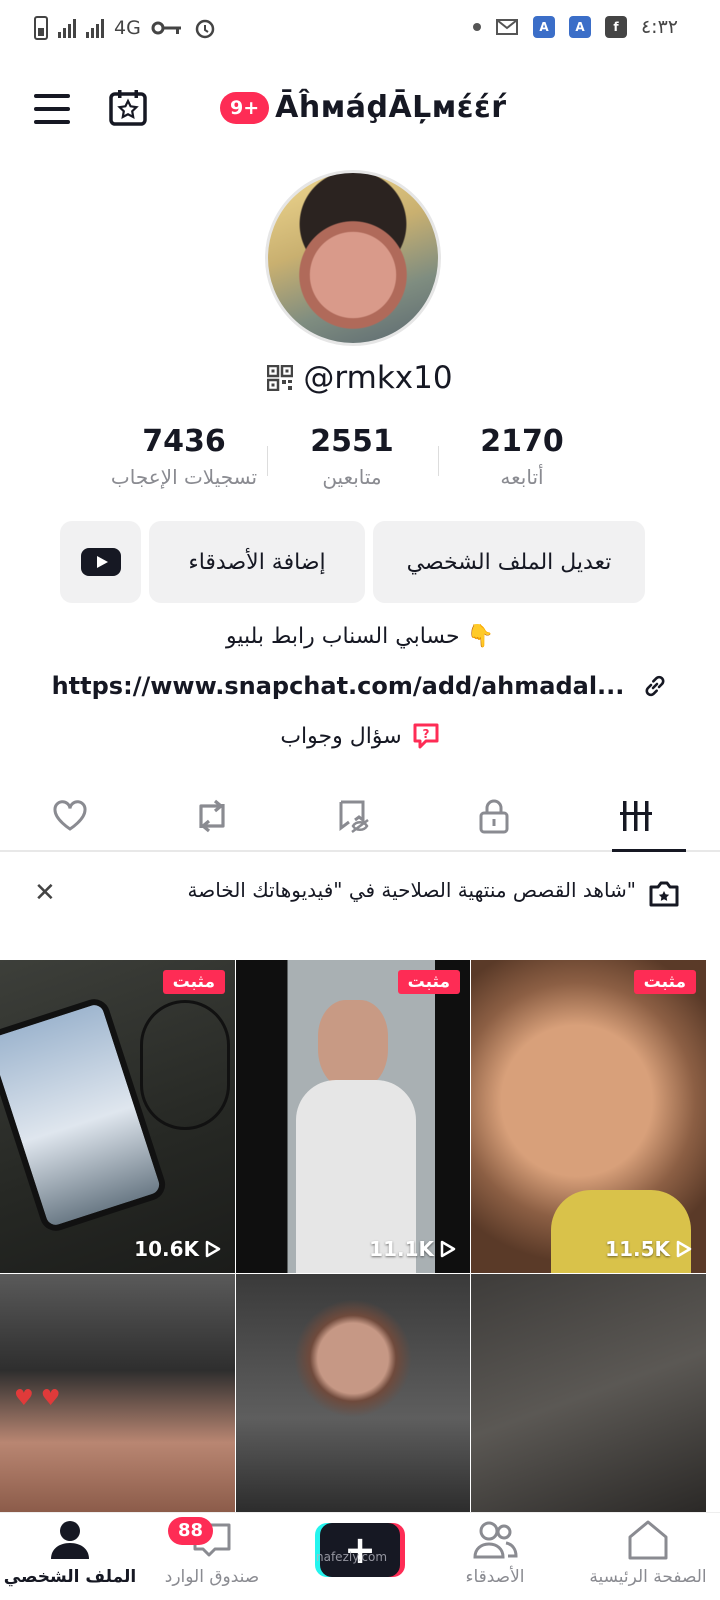 This screenshot has width=720, height=1600. What do you see at coordinates (353, 1116) in the screenshot?
I see `video-thumbnail: مثبت 11.1K` at bounding box center [353, 1116].